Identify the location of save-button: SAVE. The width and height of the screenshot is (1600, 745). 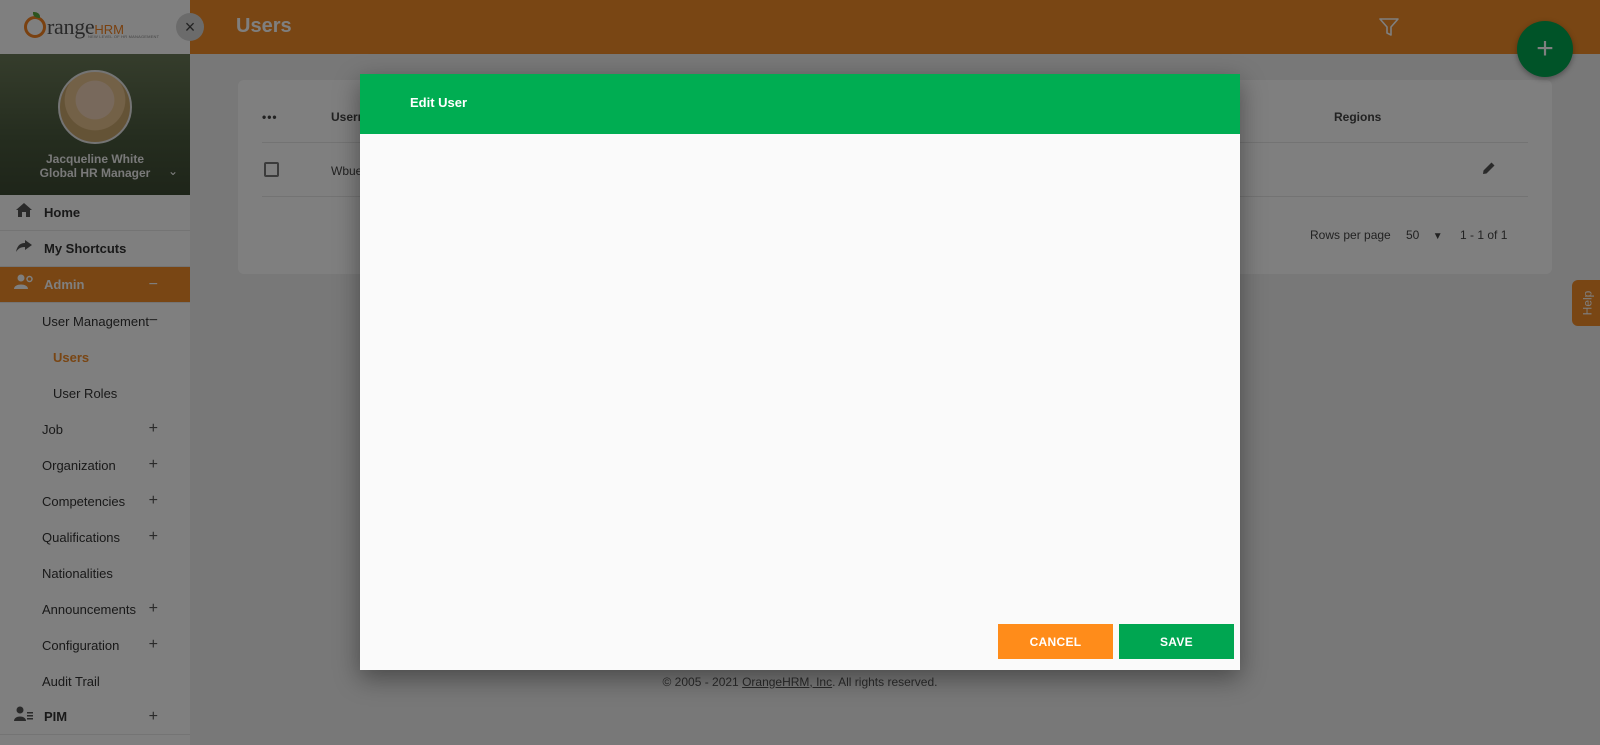
(1176, 641).